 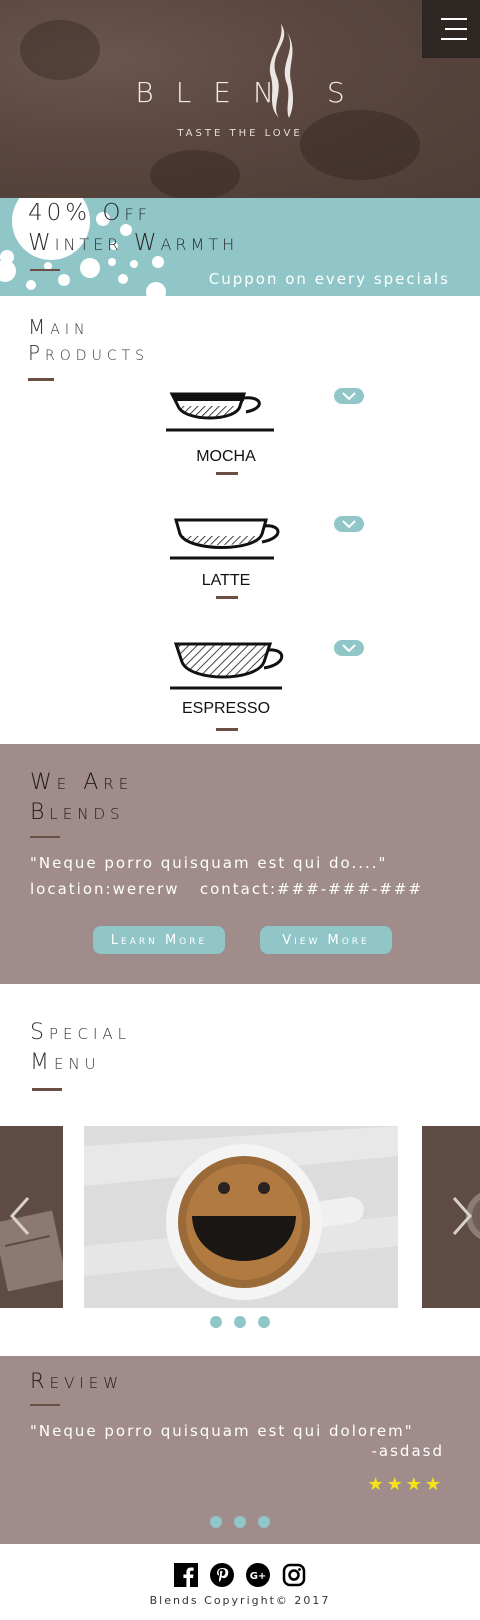 I want to click on products-divider, so click(x=41, y=379).